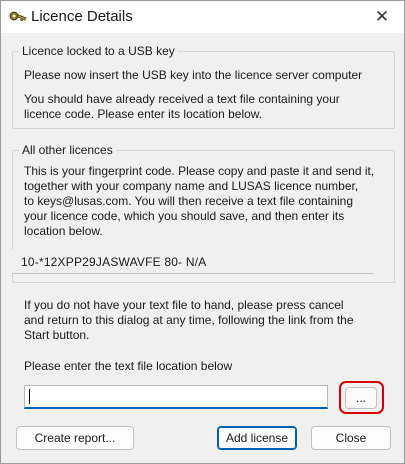  What do you see at coordinates (351, 438) in the screenshot?
I see `close-button: Close` at bounding box center [351, 438].